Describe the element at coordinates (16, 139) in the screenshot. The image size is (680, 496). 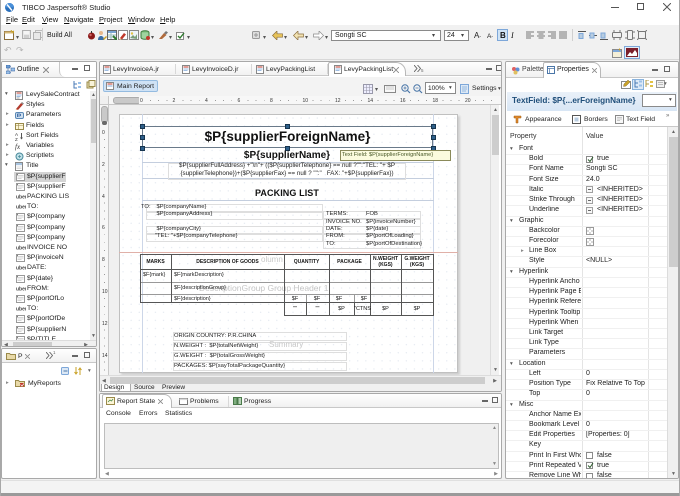
I see `svg-text: Z` at that location.